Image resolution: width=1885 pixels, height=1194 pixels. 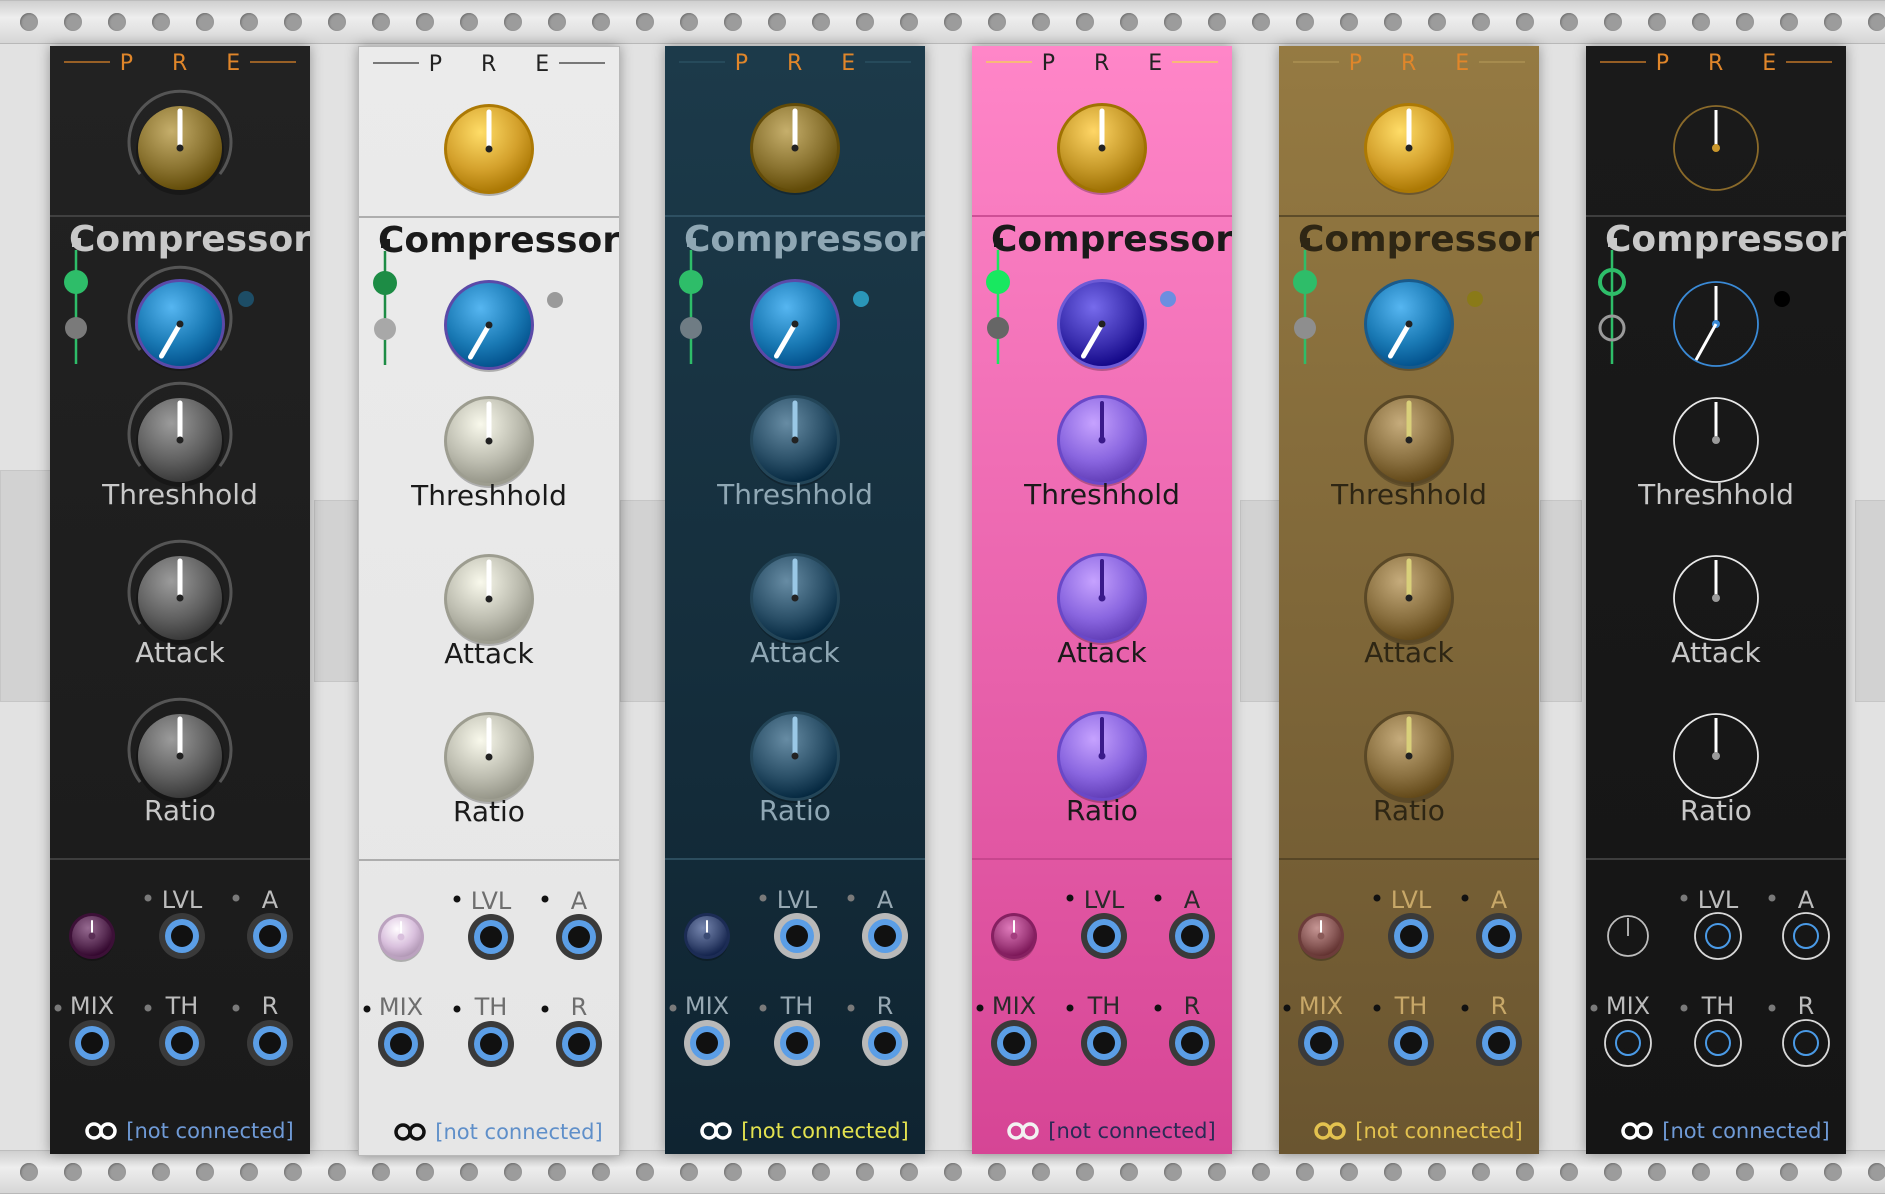 What do you see at coordinates (489, 653) in the screenshot?
I see `attack-label: Attack` at bounding box center [489, 653].